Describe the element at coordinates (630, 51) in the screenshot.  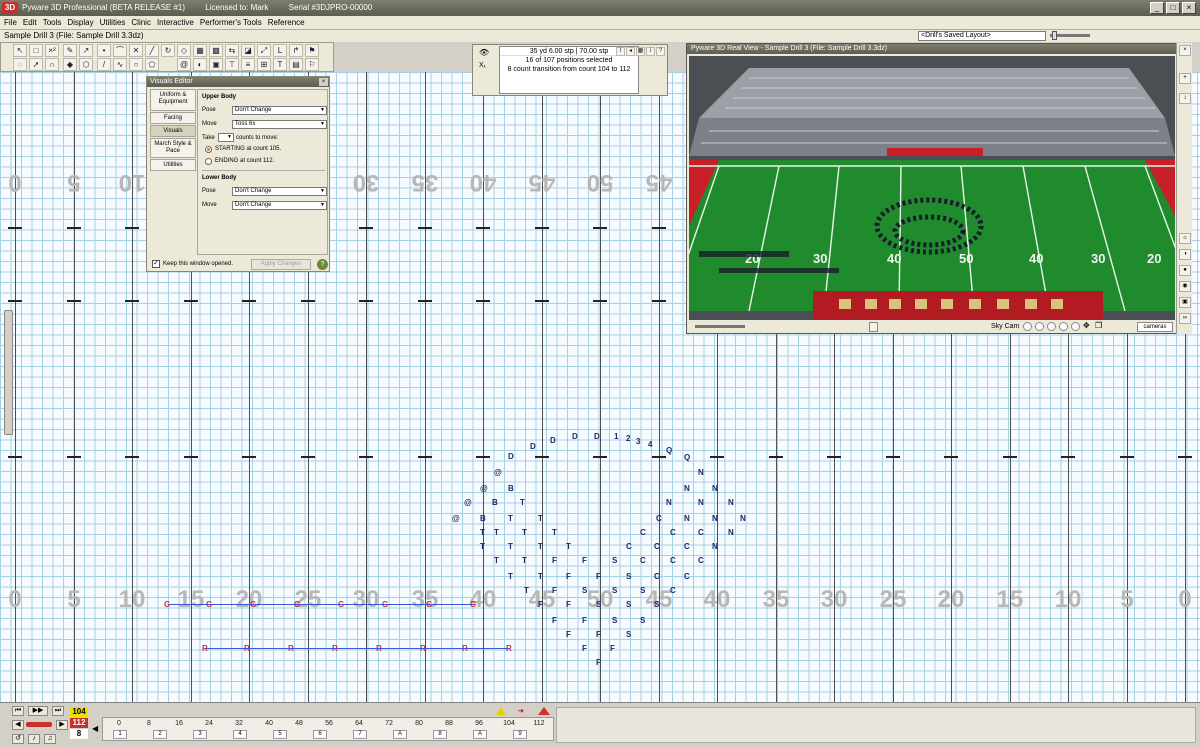
I see `prev-icon: ◂` at that location.